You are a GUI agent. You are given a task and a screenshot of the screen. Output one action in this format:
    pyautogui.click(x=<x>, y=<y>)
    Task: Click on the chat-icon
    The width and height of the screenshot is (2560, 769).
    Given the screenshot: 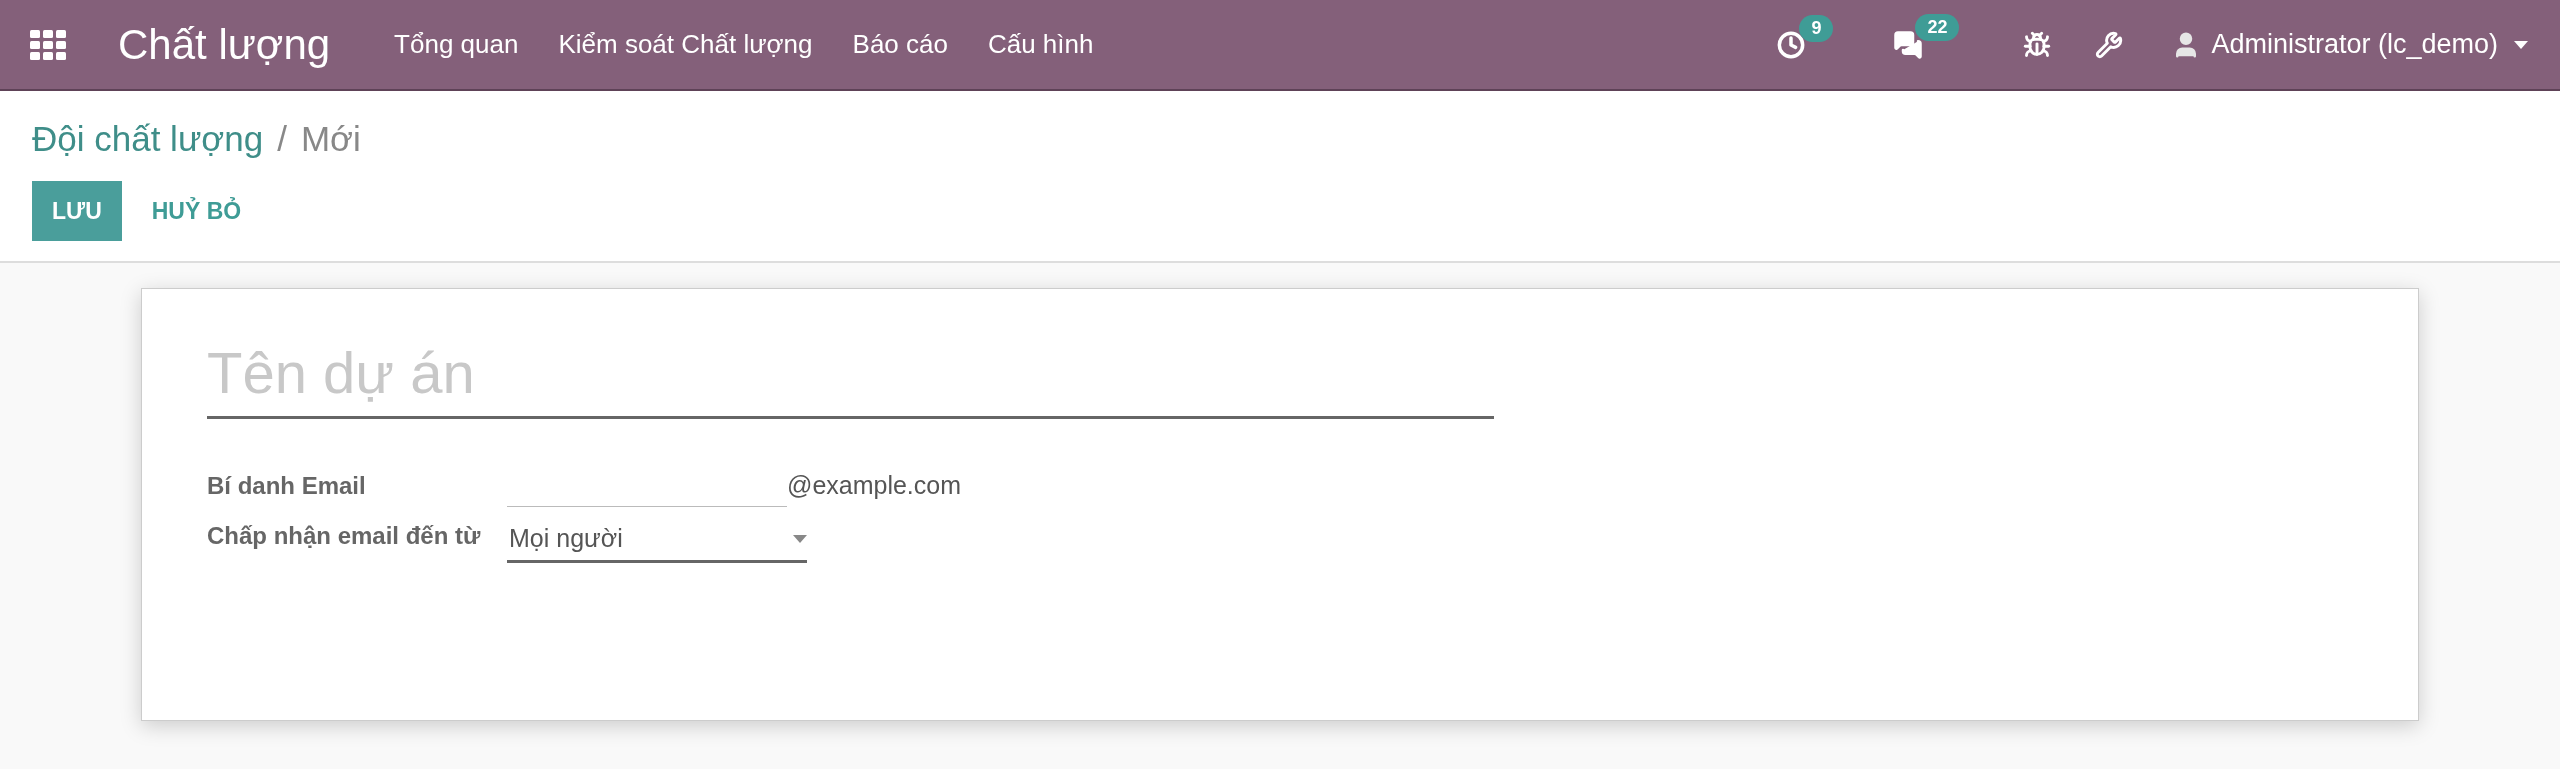 What is the action you would take?
    pyautogui.click(x=1908, y=44)
    